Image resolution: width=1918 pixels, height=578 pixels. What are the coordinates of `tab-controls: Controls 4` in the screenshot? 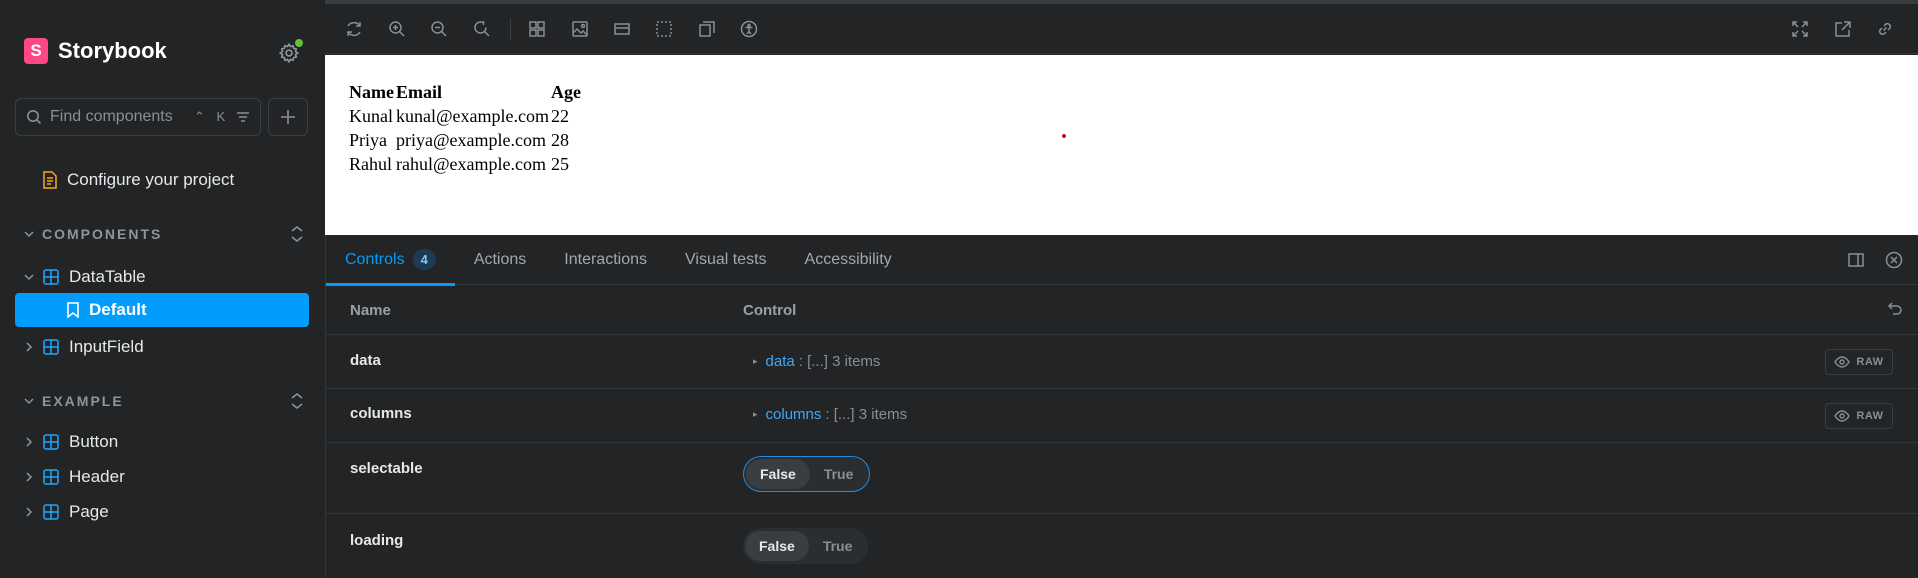 It's located at (390, 260).